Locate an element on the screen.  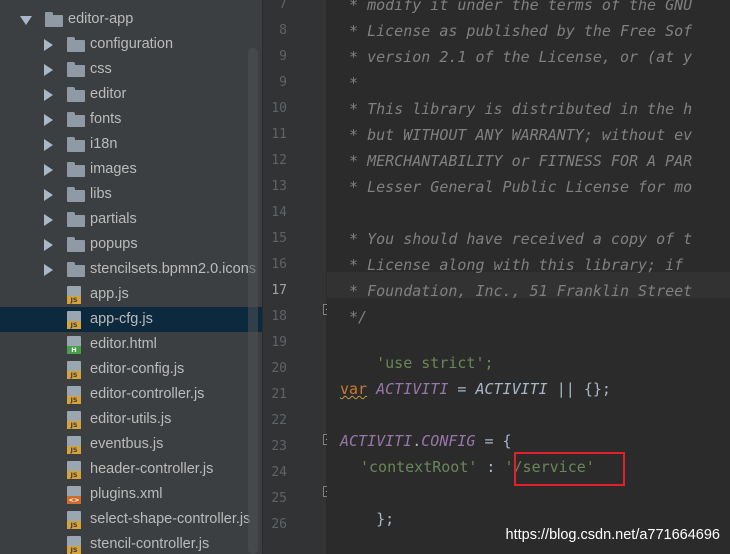
tree-folder-label: libs is located at coordinates (101, 194).